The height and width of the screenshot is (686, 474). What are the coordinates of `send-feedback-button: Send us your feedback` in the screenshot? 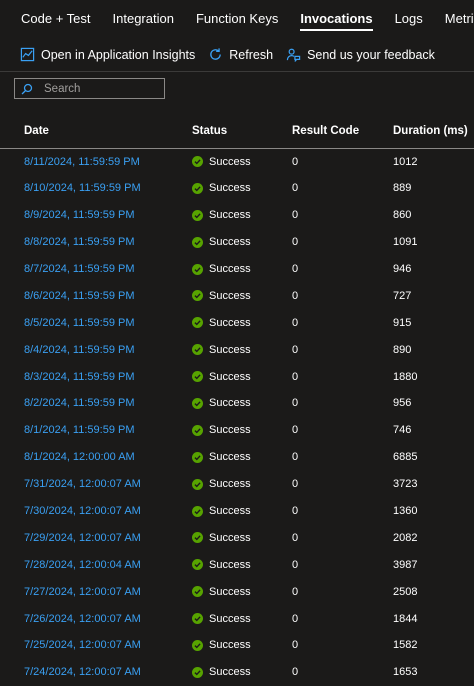 It's located at (360, 55).